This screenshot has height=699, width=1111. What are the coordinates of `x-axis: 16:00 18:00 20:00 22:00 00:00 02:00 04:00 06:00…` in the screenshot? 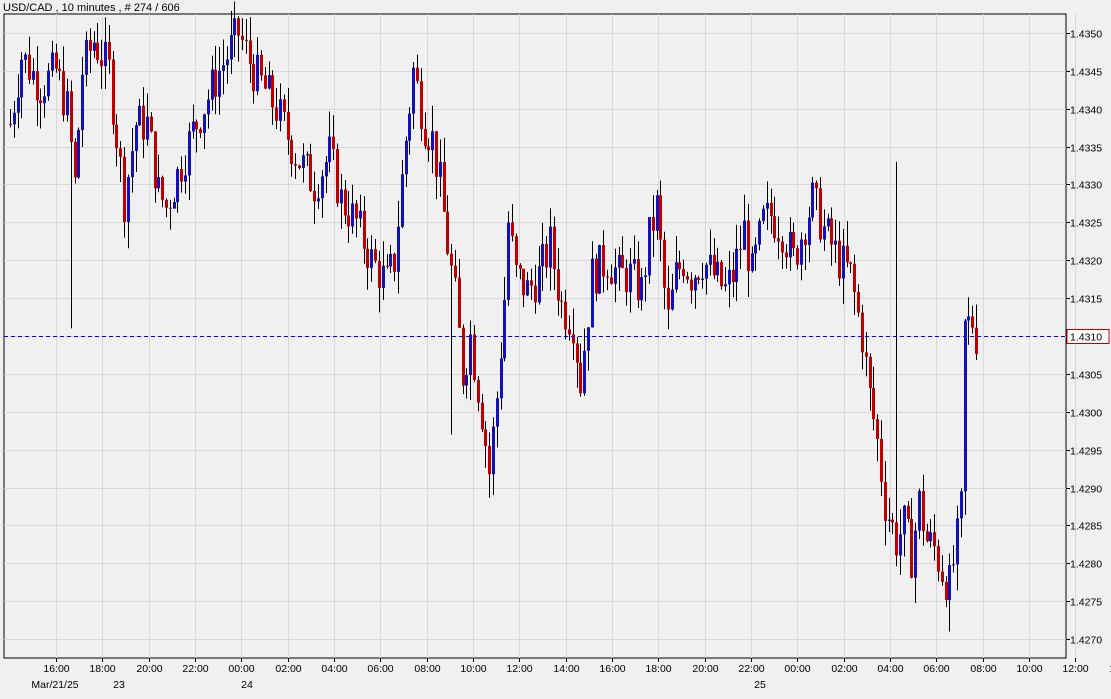 It's located at (571, 674).